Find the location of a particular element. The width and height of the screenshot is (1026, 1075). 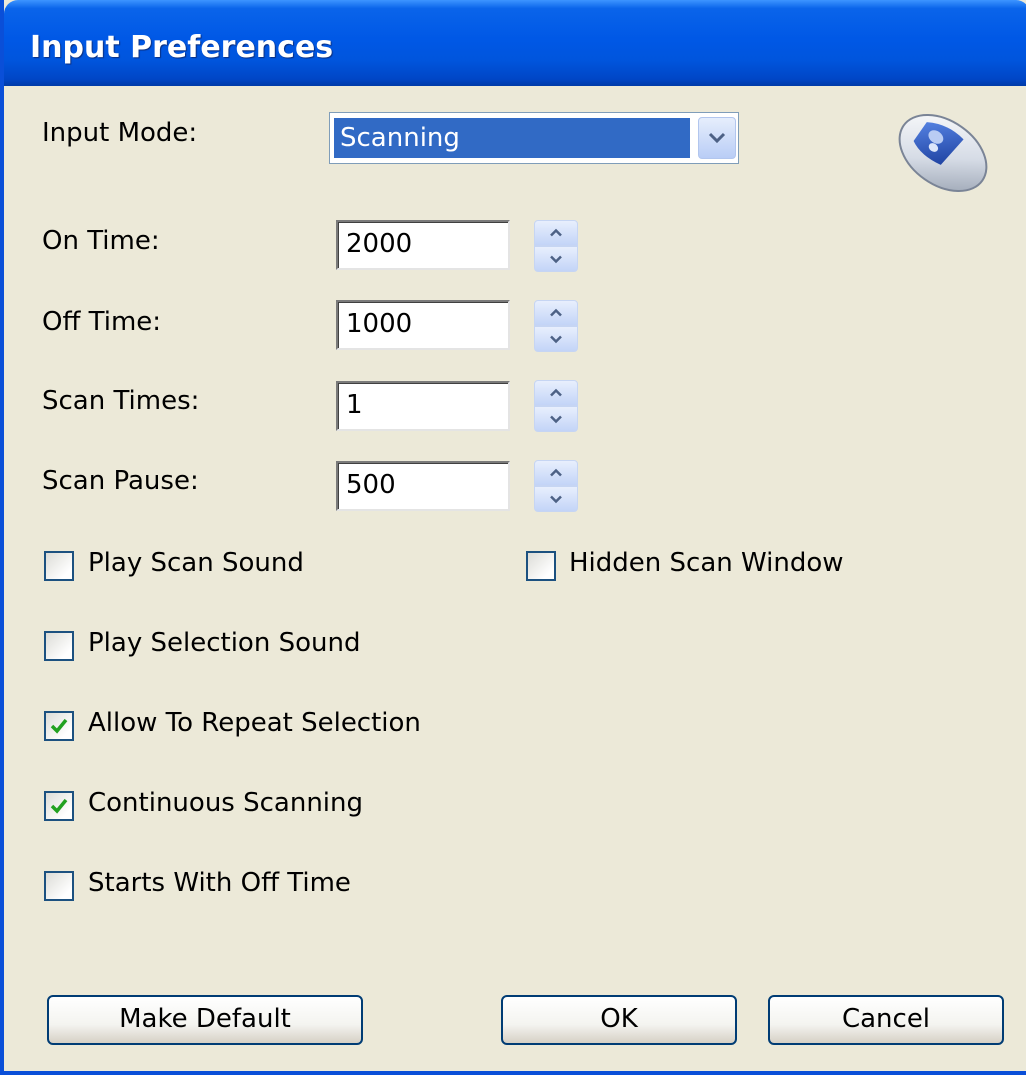

scan-times-increment is located at coordinates (556, 393).